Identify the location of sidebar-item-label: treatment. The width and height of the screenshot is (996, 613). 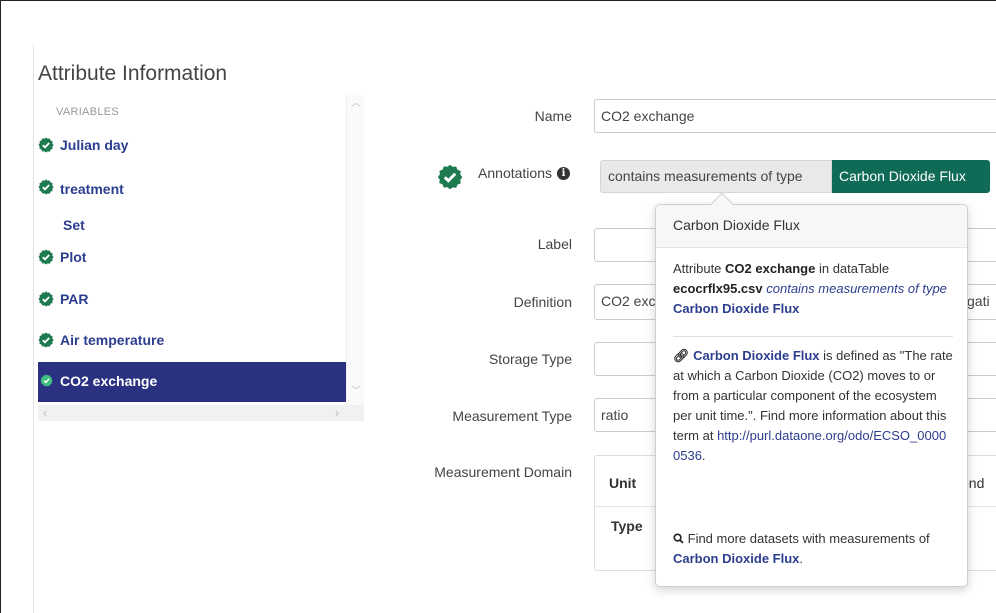
(92, 189).